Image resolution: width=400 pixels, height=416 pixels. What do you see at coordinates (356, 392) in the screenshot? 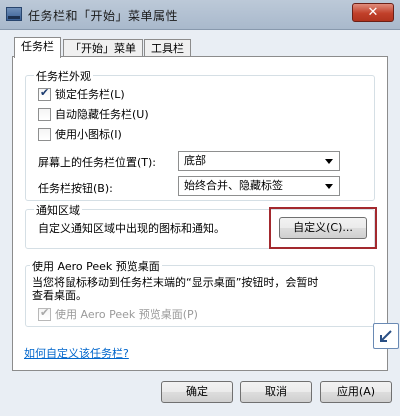
I see `apply-button: 应用(A)` at bounding box center [356, 392].